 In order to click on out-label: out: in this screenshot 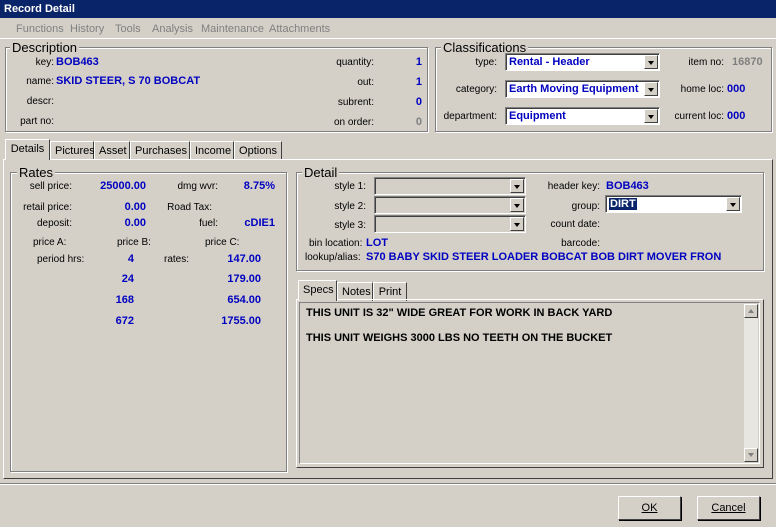, I will do `click(365, 82)`.